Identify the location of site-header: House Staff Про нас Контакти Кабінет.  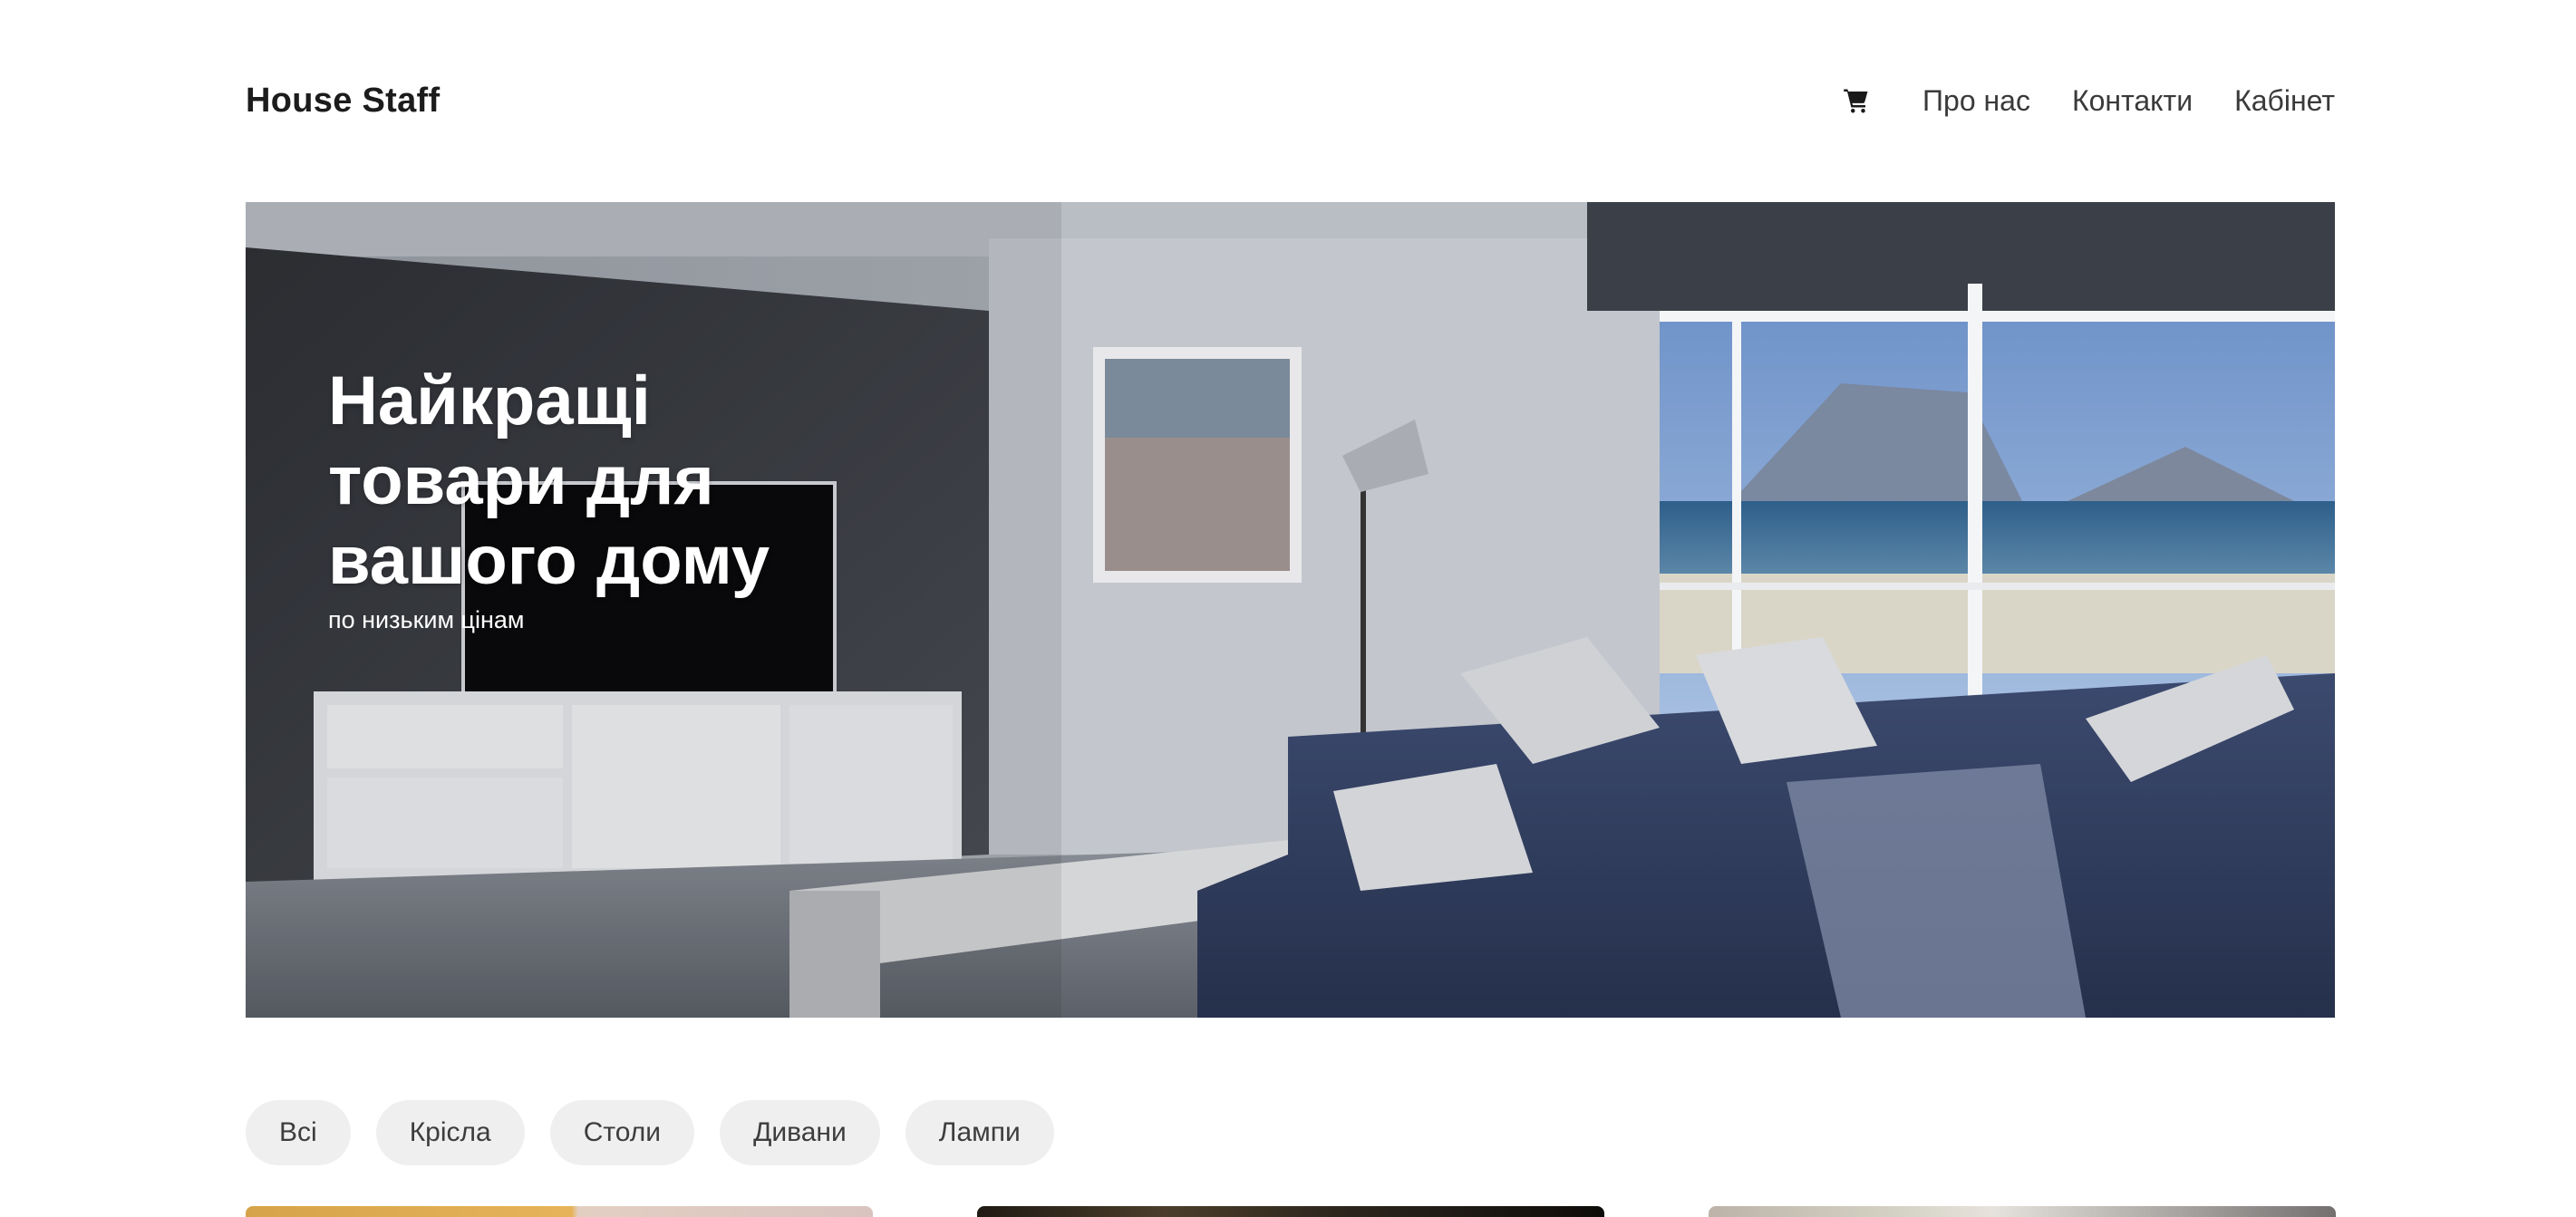
(1290, 100).